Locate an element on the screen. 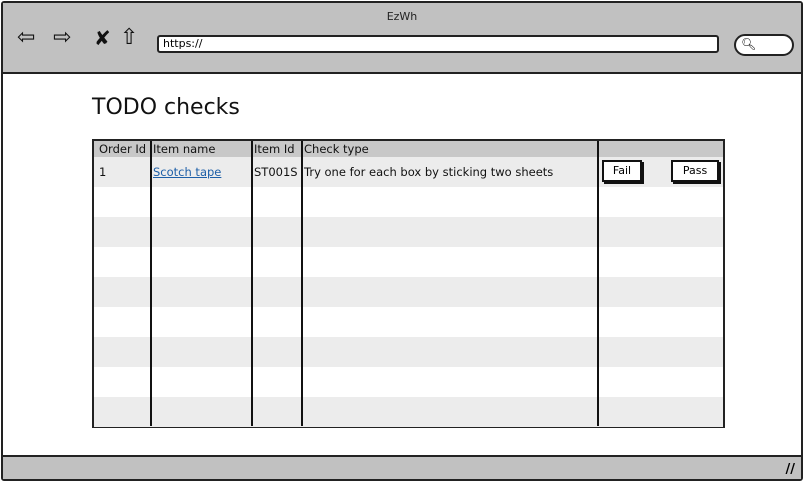 This screenshot has width=804, height=482. arrow-left-icon: ⇦ is located at coordinates (26, 37).